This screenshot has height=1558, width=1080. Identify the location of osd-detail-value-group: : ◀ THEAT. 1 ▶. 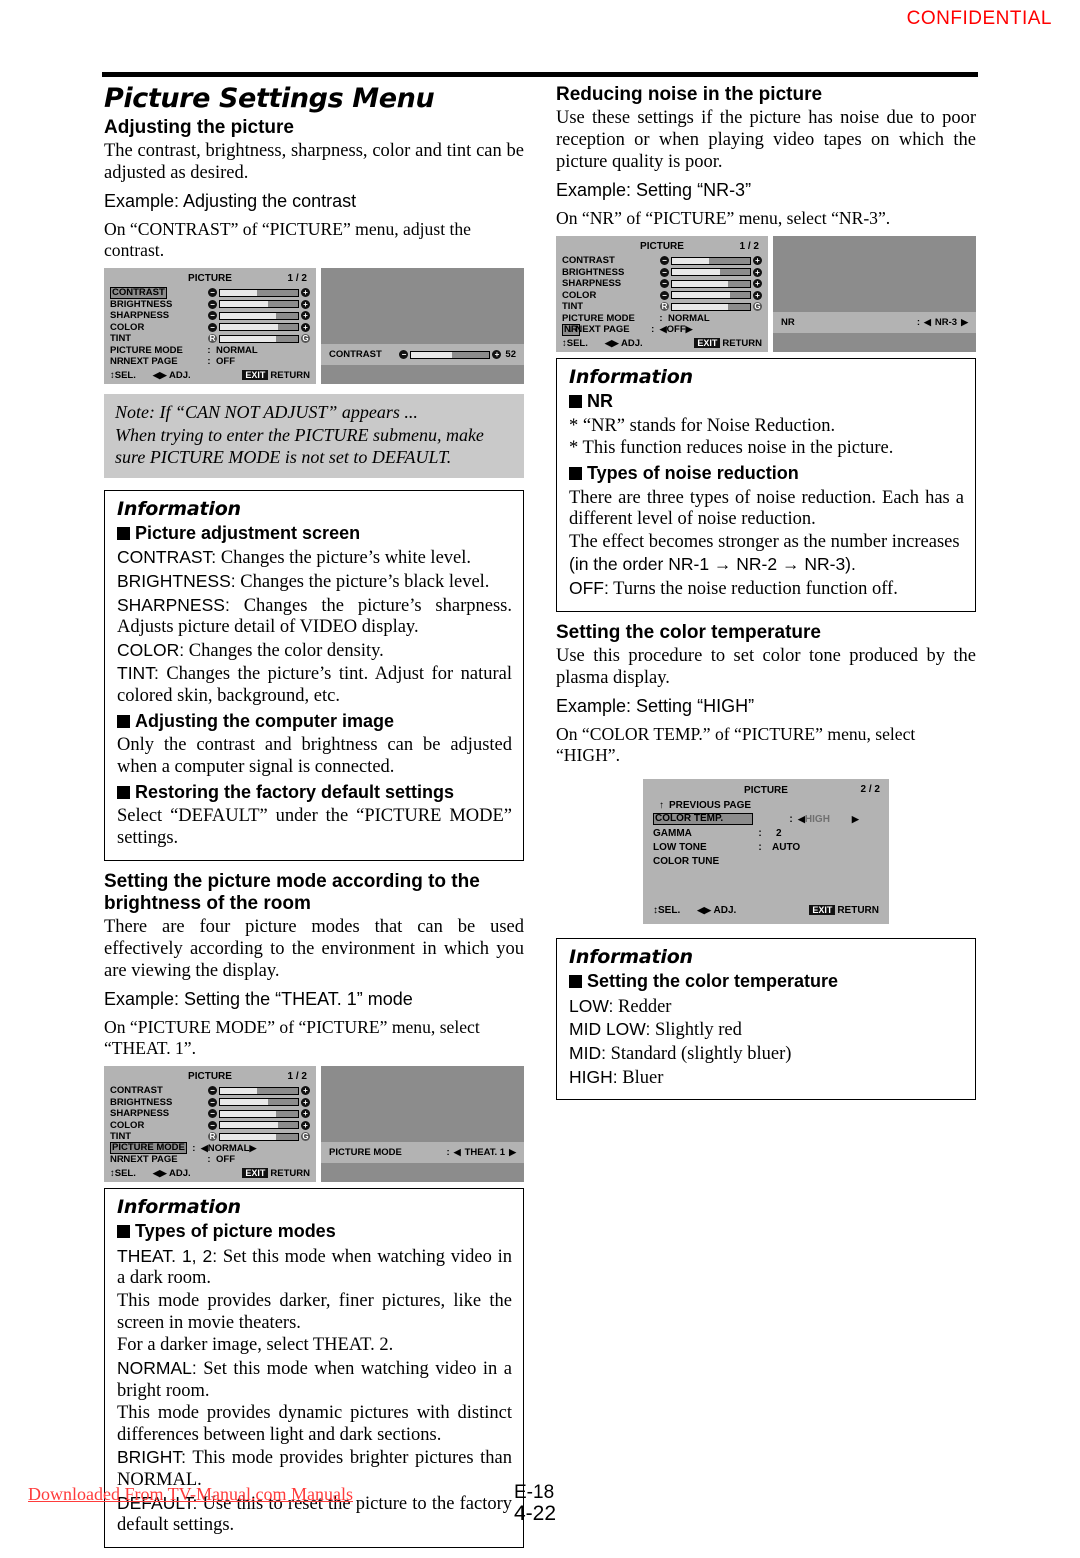
(481, 1152).